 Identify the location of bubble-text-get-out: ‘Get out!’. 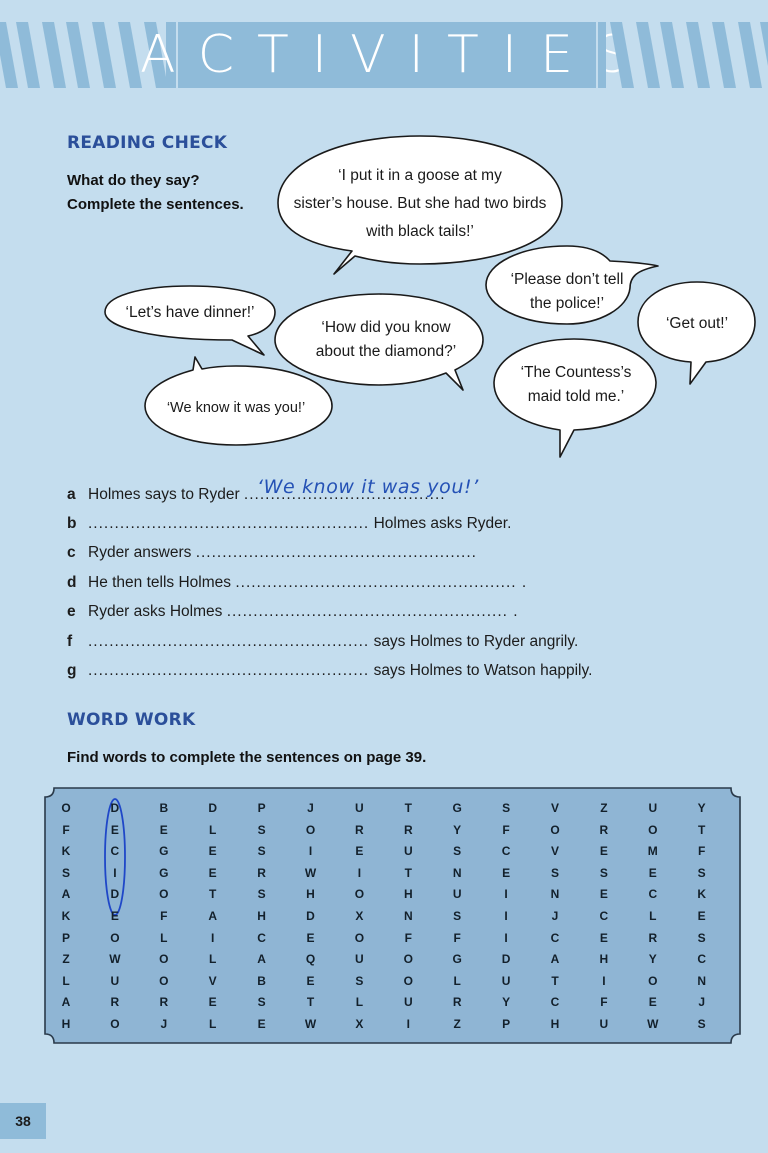
(697, 324).